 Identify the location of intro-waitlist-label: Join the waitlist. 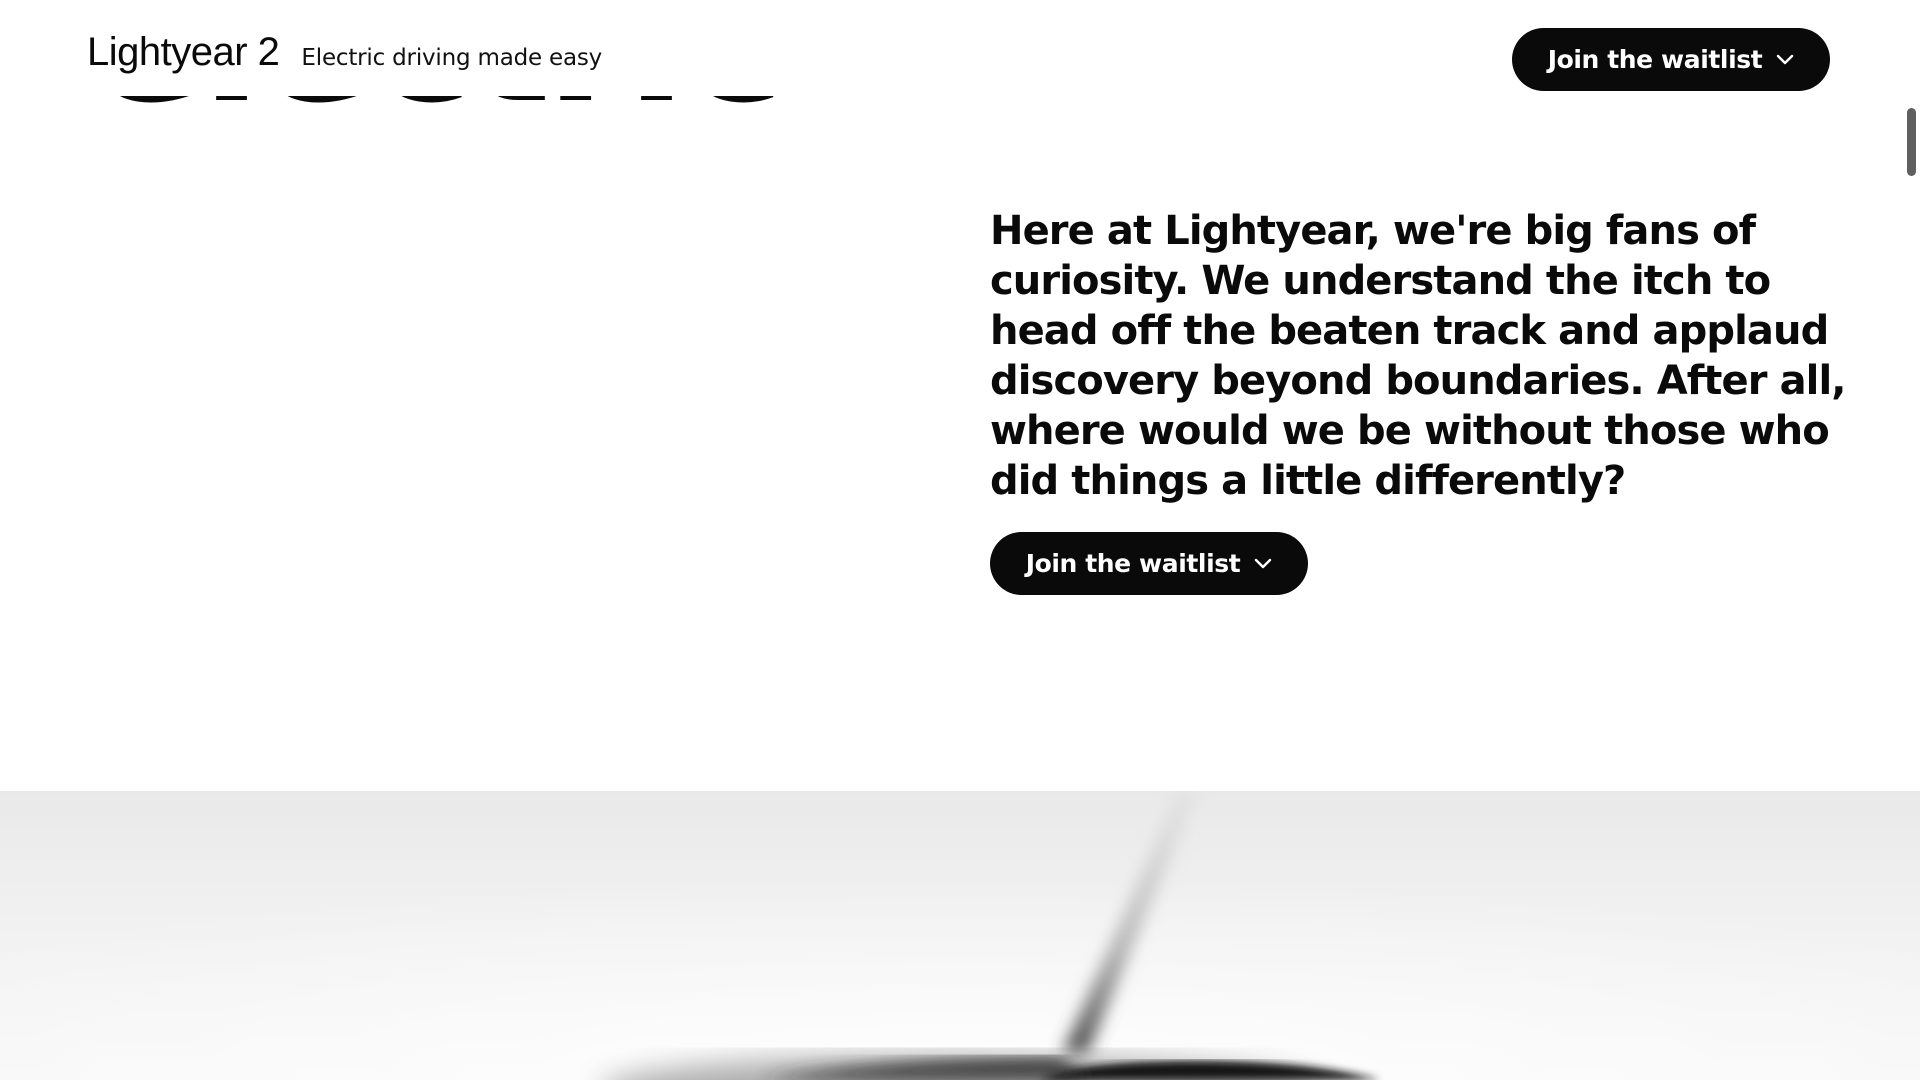
(1133, 563).